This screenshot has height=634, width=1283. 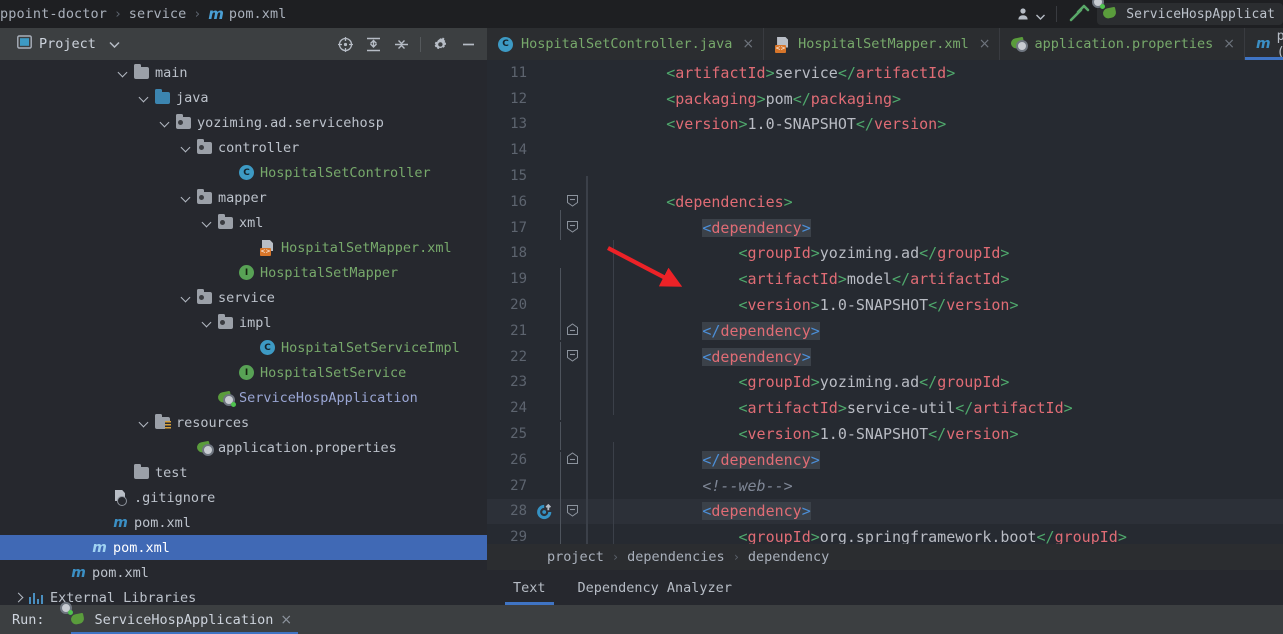 What do you see at coordinates (243, 247) in the screenshot?
I see `tree-row: HospitalSetMapper.xml` at bounding box center [243, 247].